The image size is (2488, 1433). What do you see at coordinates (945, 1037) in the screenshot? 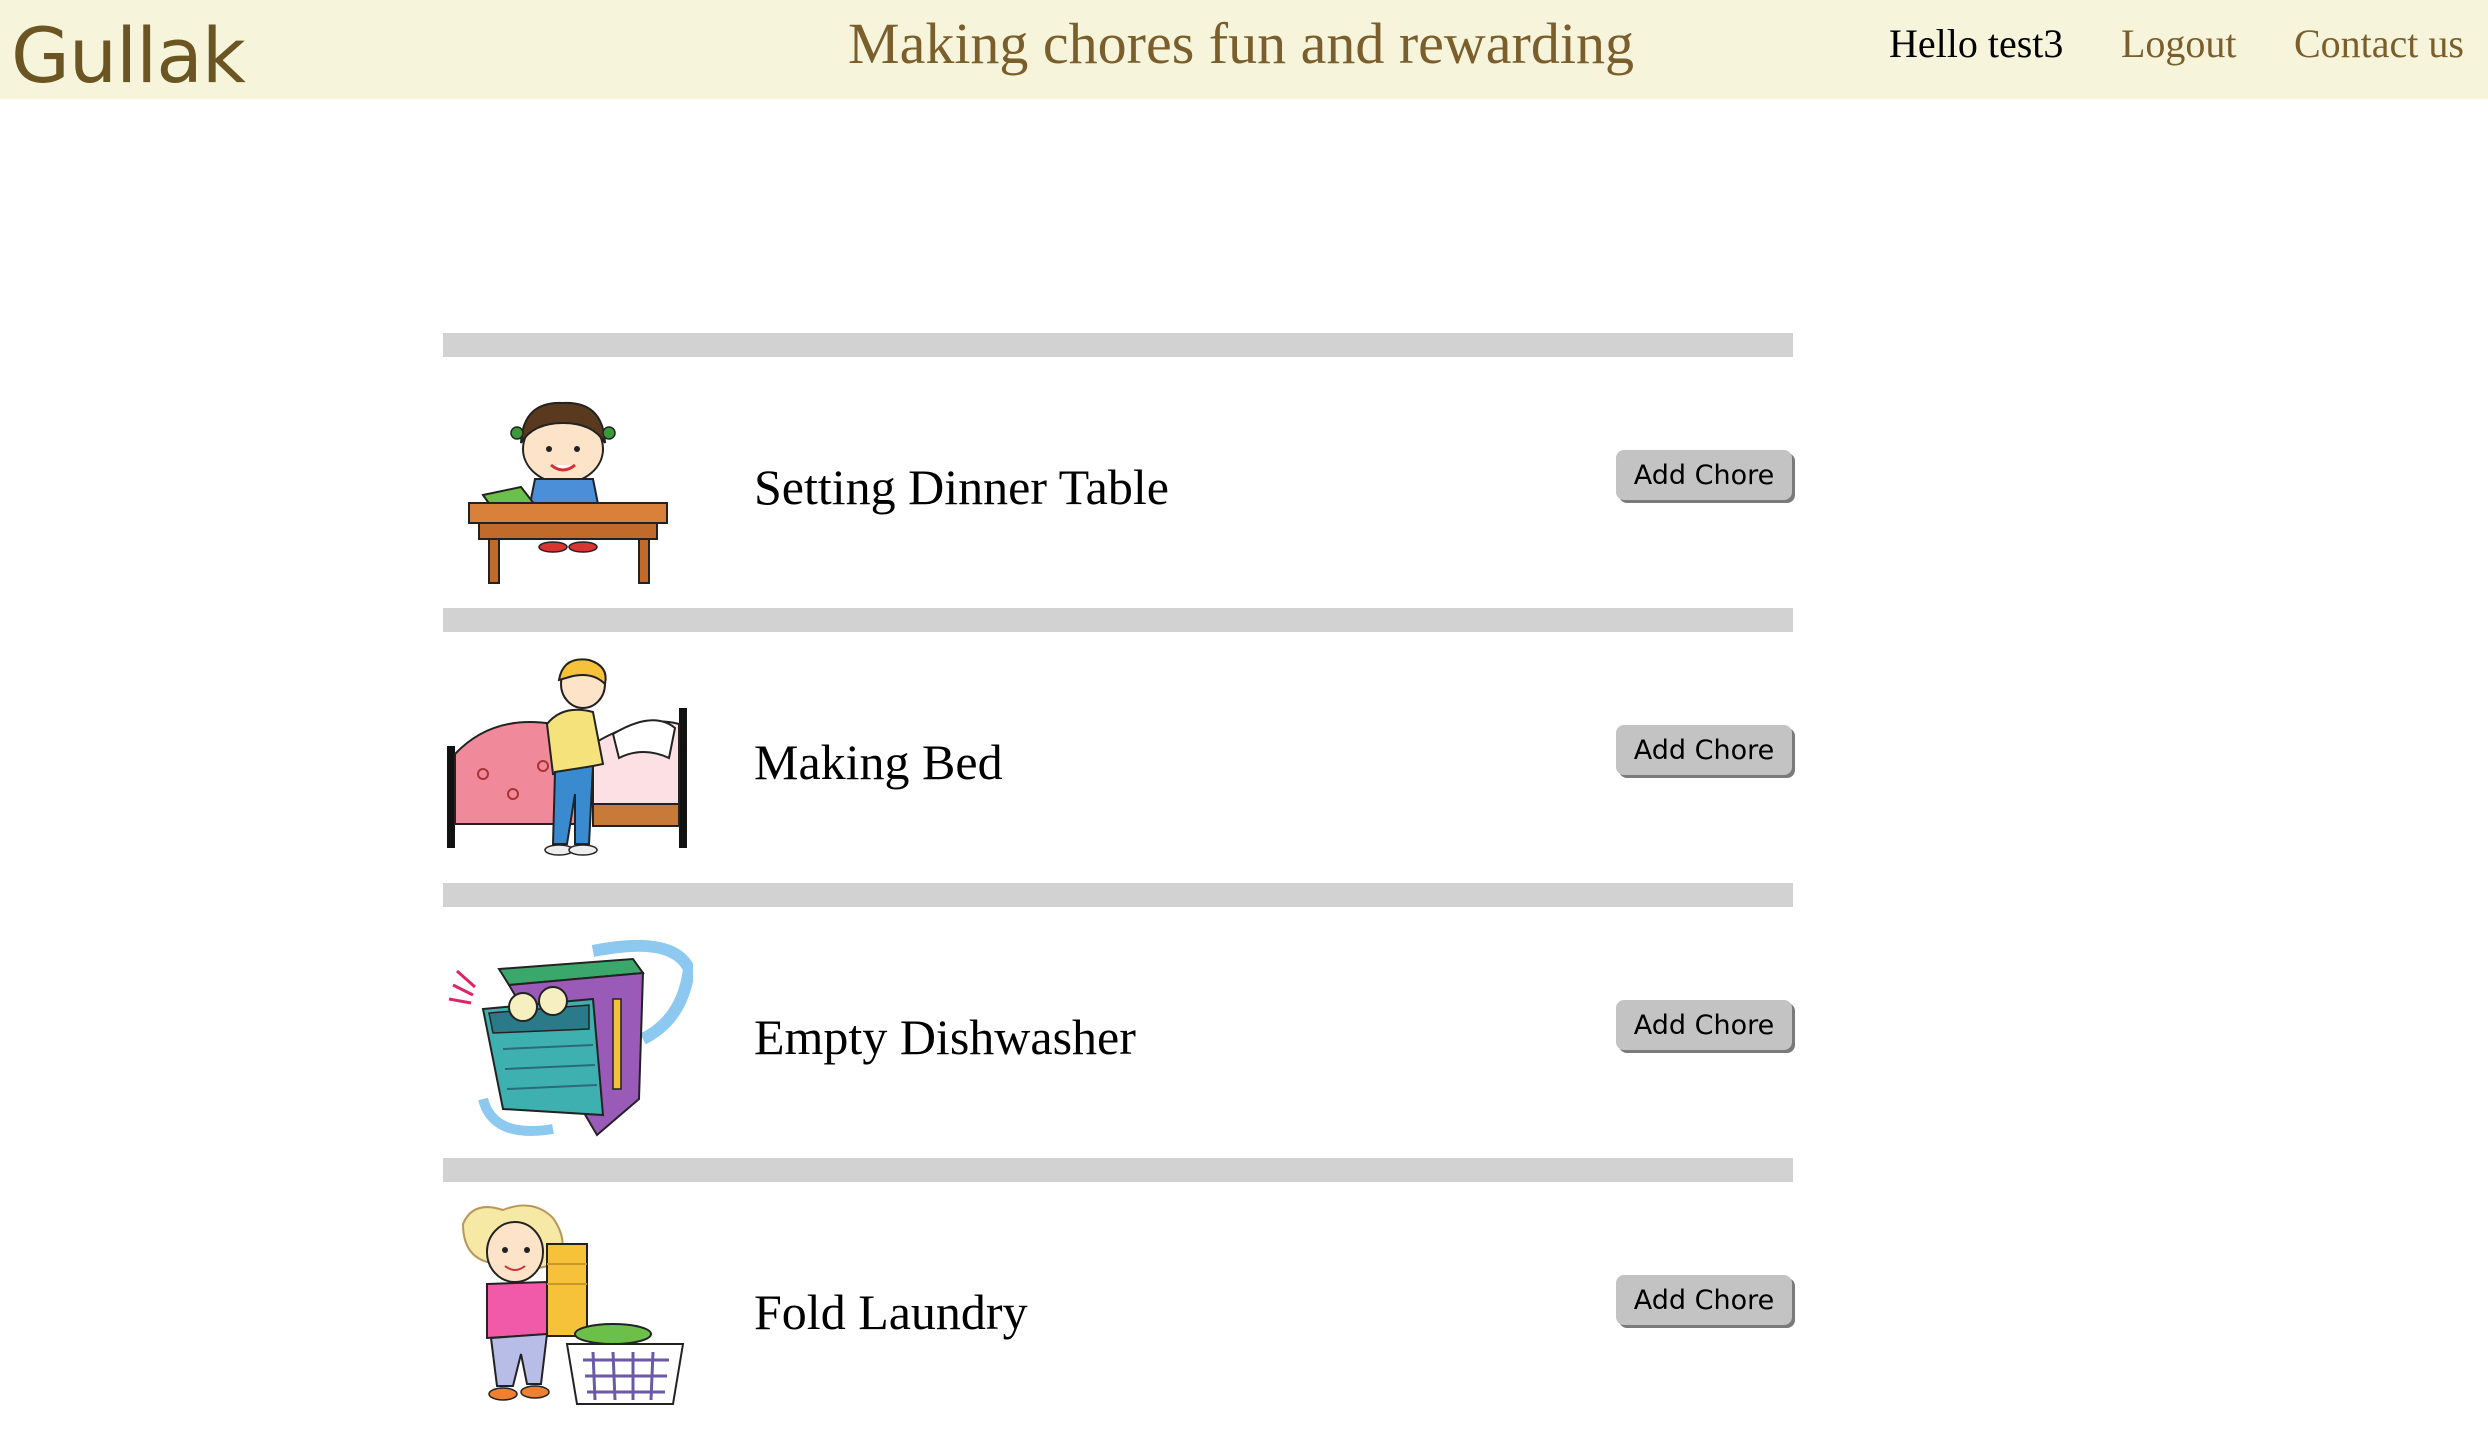
I see `chore-name: Empty Dishwasher` at bounding box center [945, 1037].